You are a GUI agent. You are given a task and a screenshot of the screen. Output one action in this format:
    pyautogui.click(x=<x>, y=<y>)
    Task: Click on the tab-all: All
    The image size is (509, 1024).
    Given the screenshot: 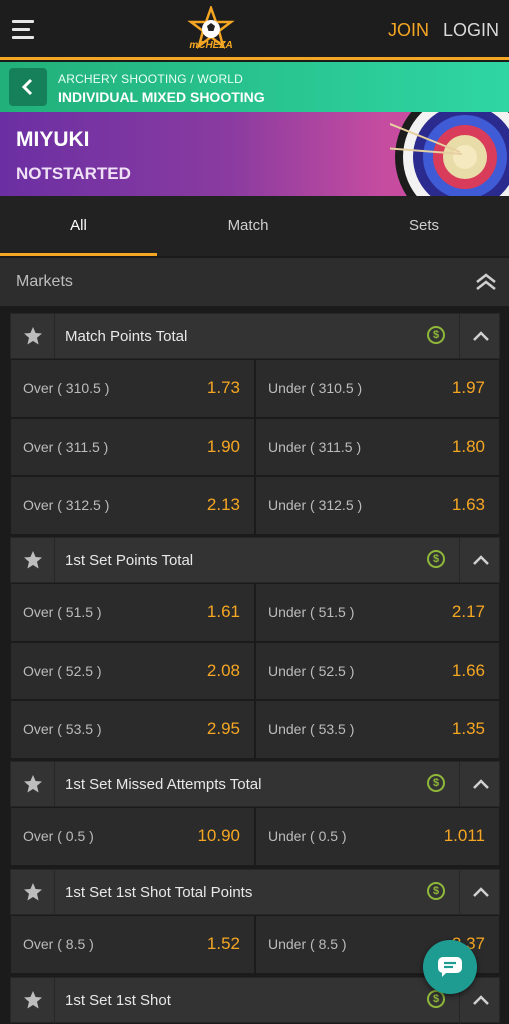 What is the action you would take?
    pyautogui.click(x=78, y=226)
    